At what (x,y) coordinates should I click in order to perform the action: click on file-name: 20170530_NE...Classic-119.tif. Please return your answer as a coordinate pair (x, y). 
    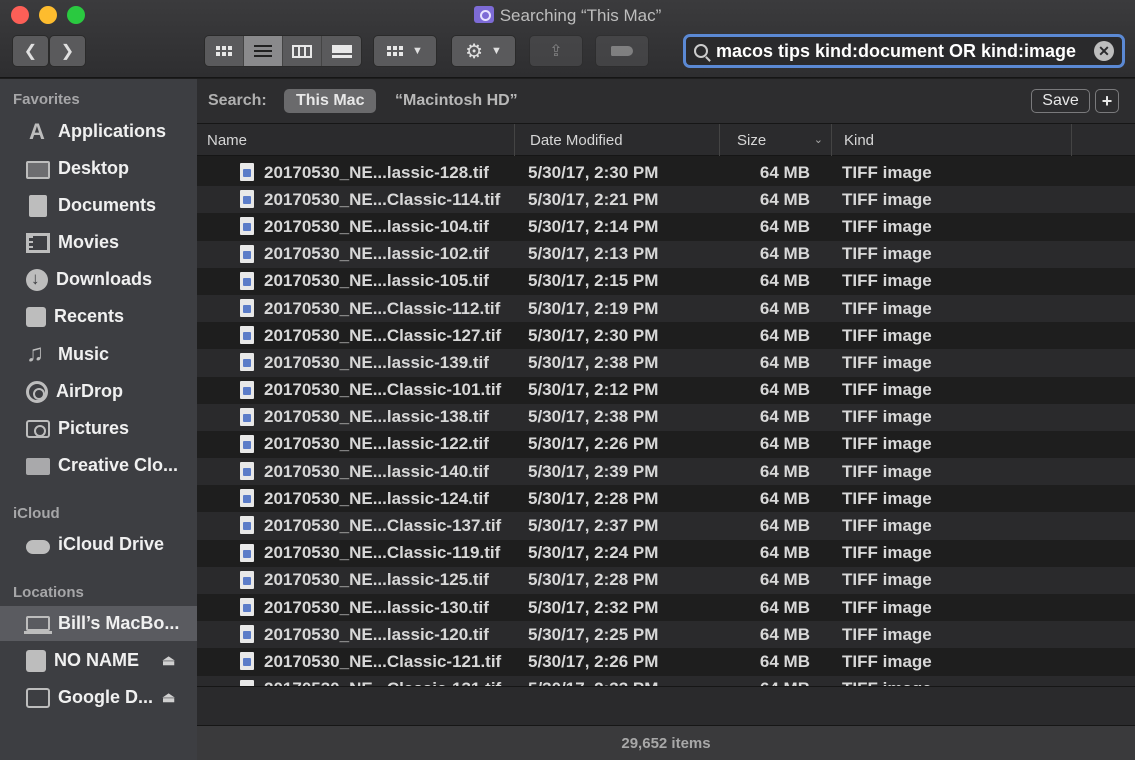
    Looking at the image, I should click on (382, 553).